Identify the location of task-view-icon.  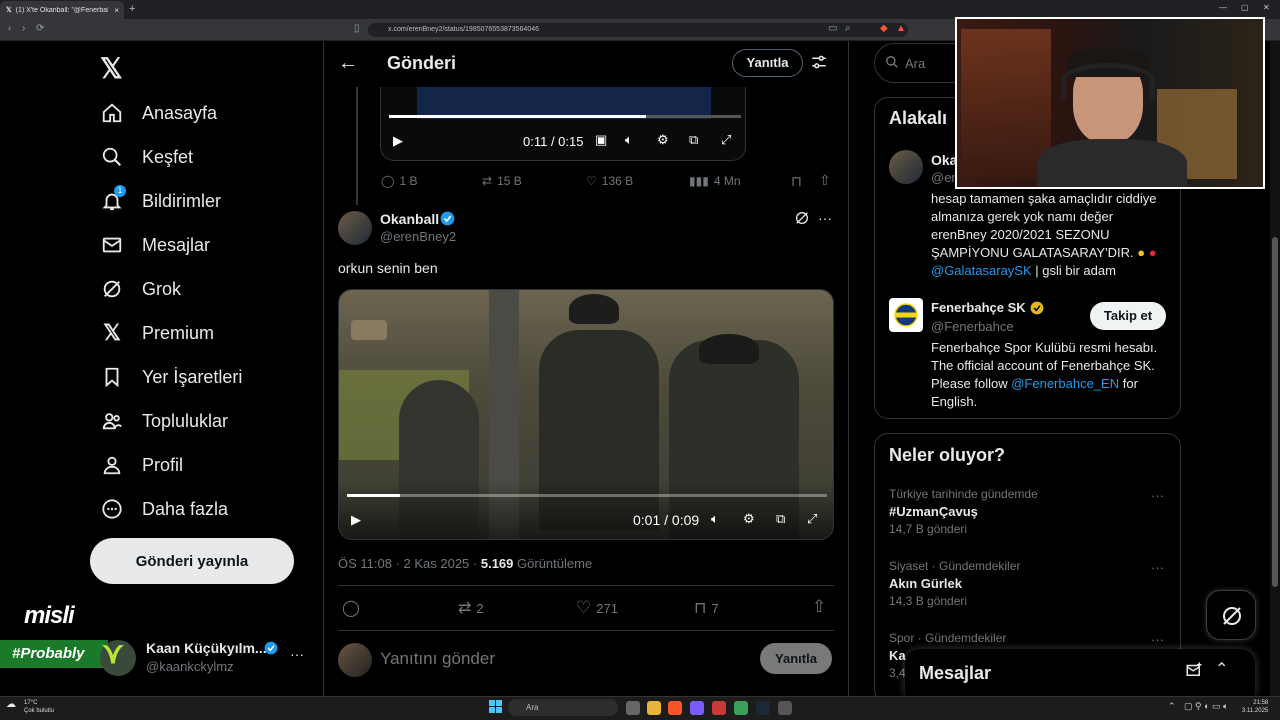
(633, 708).